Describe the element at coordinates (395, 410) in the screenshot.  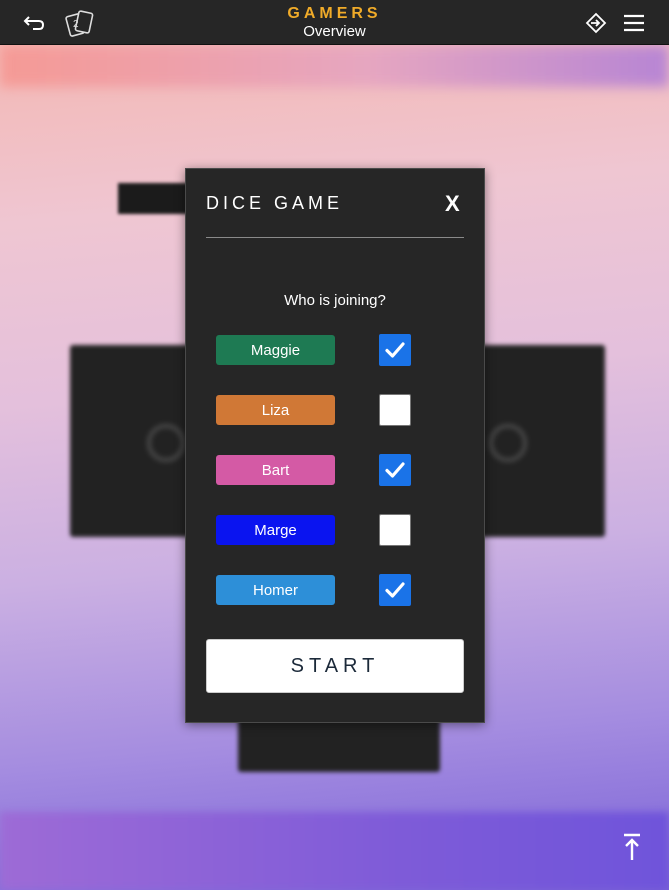
I see `player-checkbox-liza` at that location.